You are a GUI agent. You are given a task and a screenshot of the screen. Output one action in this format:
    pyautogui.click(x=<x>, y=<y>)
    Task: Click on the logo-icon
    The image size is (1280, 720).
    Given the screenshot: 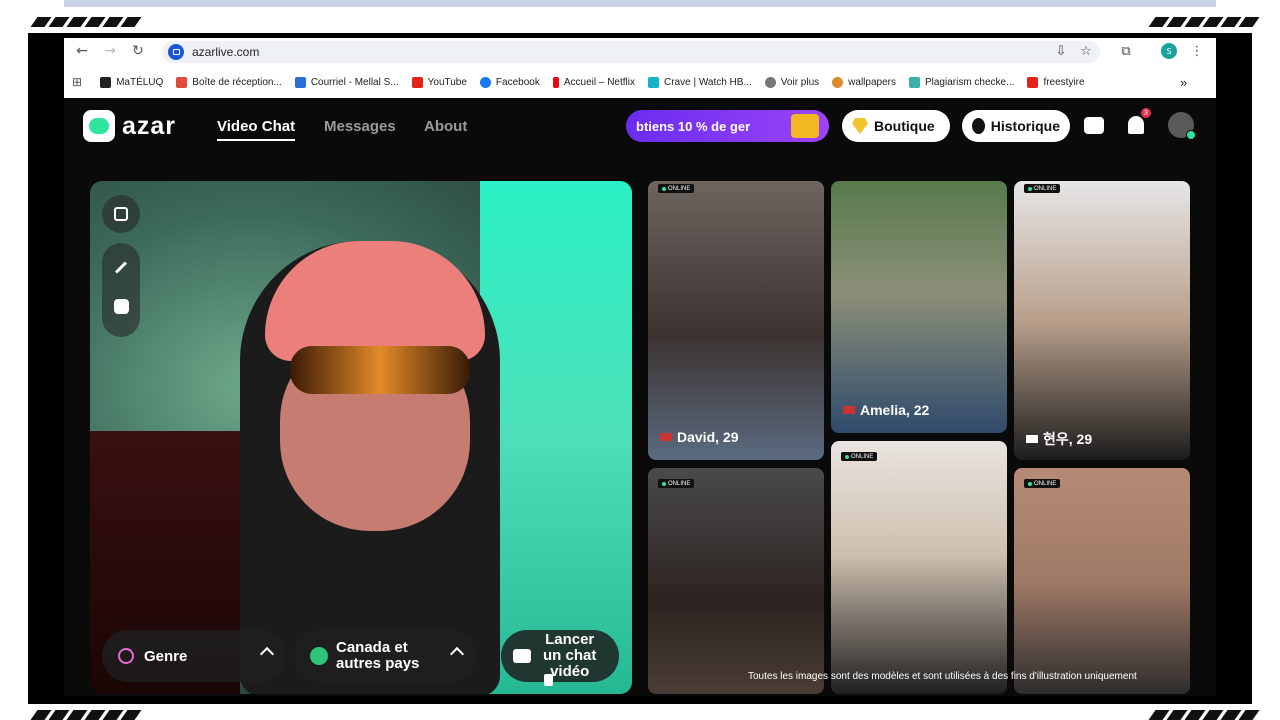 What is the action you would take?
    pyautogui.click(x=99, y=126)
    